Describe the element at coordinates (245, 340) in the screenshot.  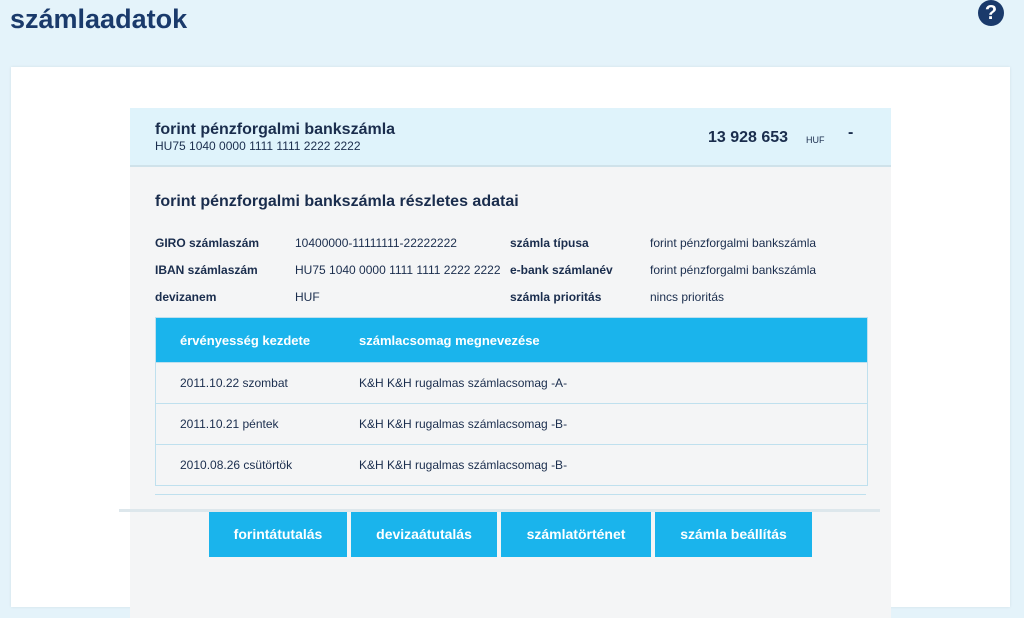
I see `column-header-start-date: érvényesség kezdete` at that location.